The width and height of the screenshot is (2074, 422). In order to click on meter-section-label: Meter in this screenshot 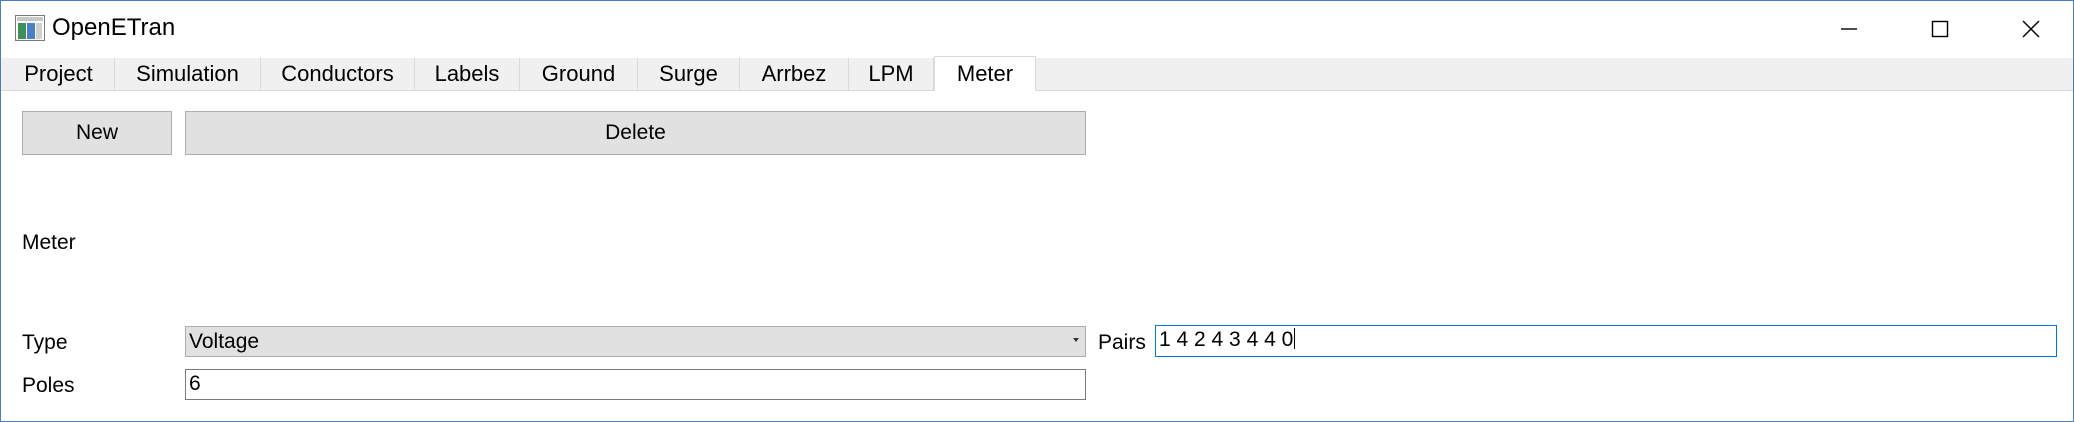, I will do `click(49, 242)`.